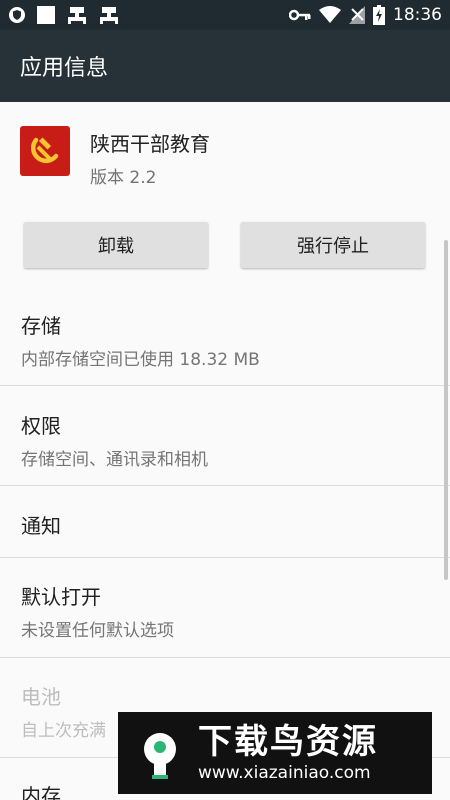  I want to click on bird-logo-icon, so click(160, 753).